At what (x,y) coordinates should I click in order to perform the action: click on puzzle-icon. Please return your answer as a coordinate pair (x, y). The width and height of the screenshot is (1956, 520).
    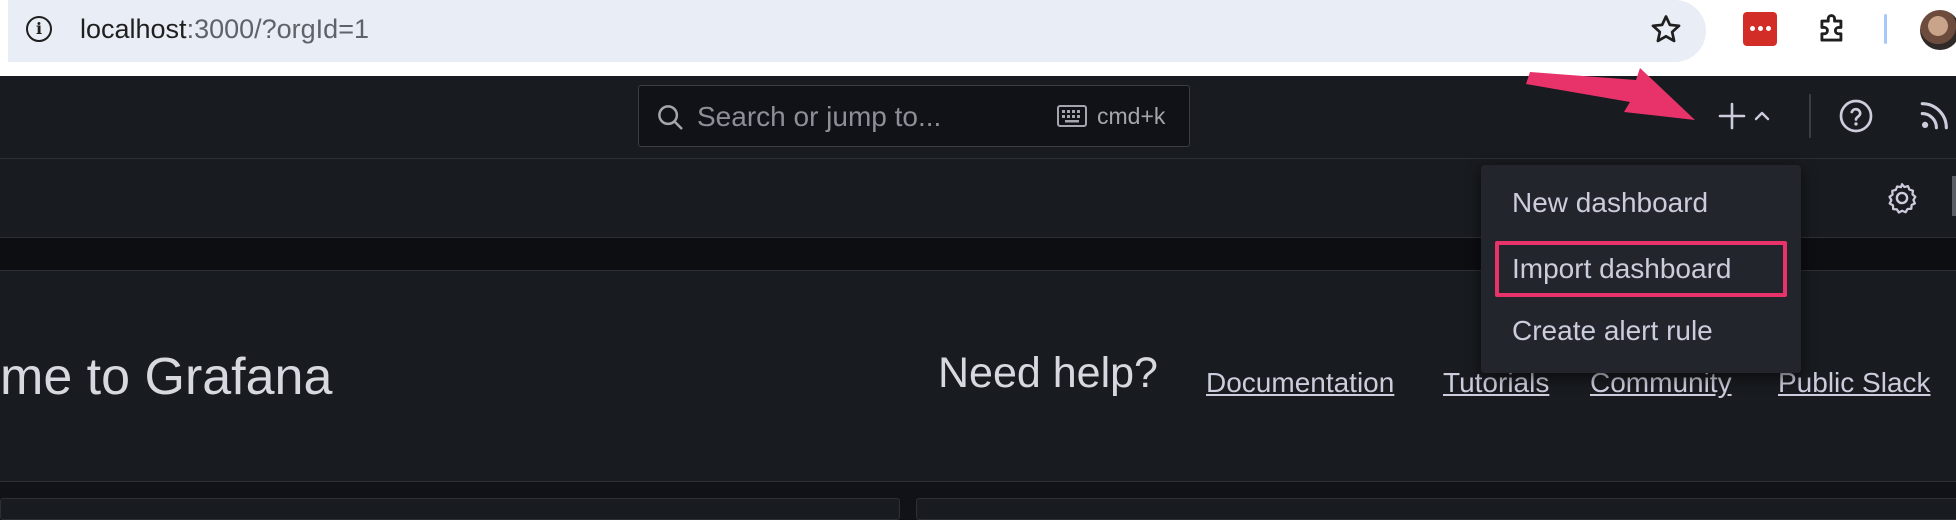
    Looking at the image, I should click on (1833, 29).